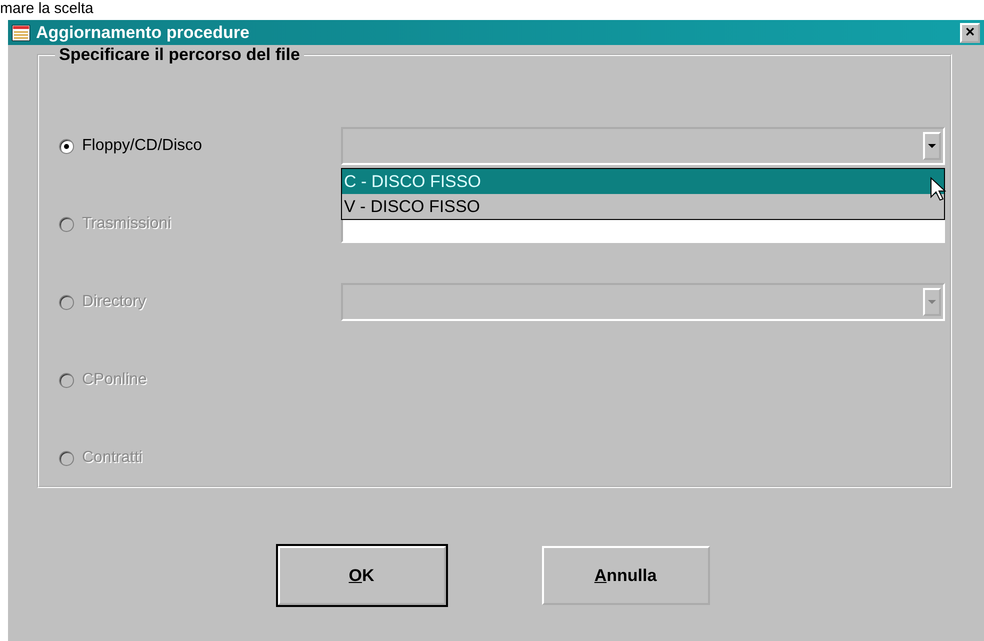 The height and width of the screenshot is (641, 984). I want to click on window-title: Aggiornamento procedure, so click(143, 32).